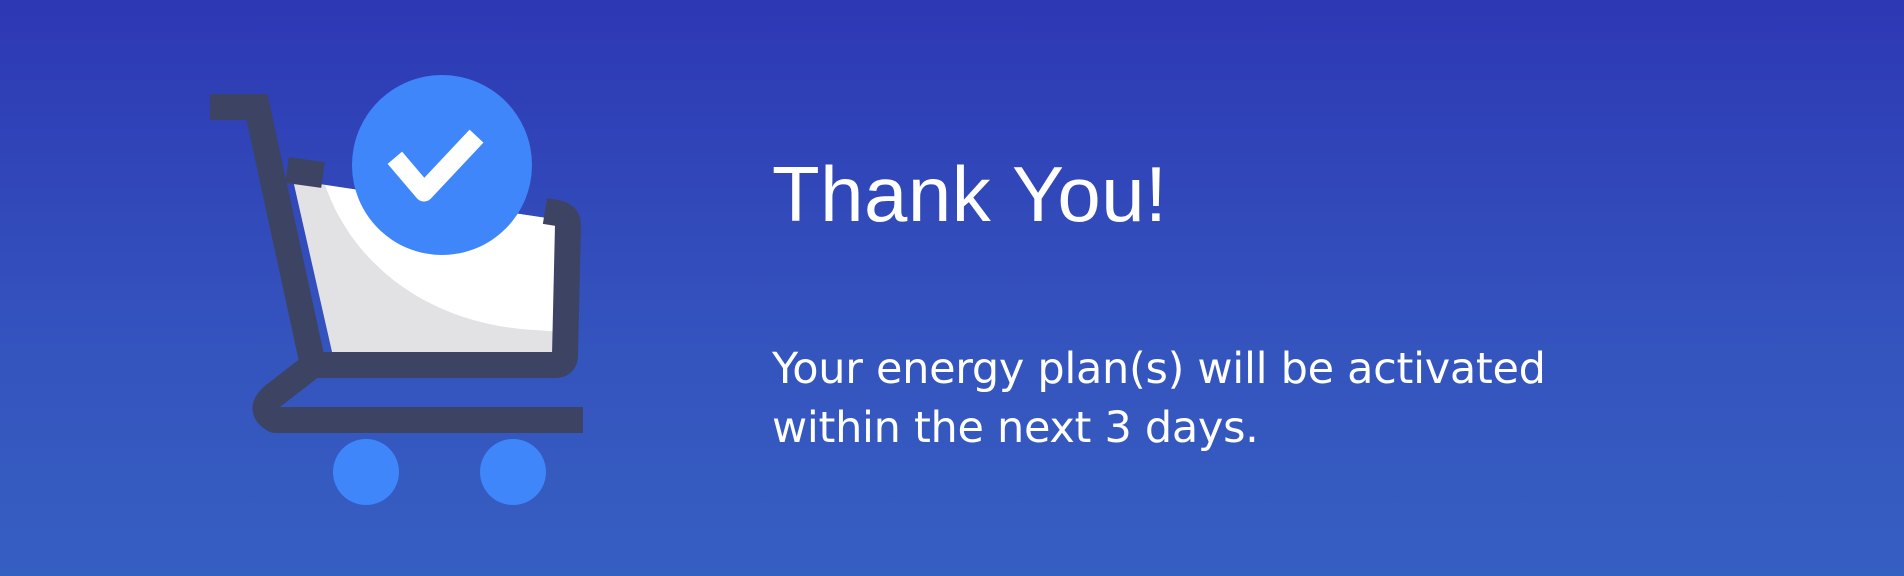 The height and width of the screenshot is (576, 1904). Describe the element at coordinates (513, 472) in the screenshot. I see `cart-wheel-right` at that location.